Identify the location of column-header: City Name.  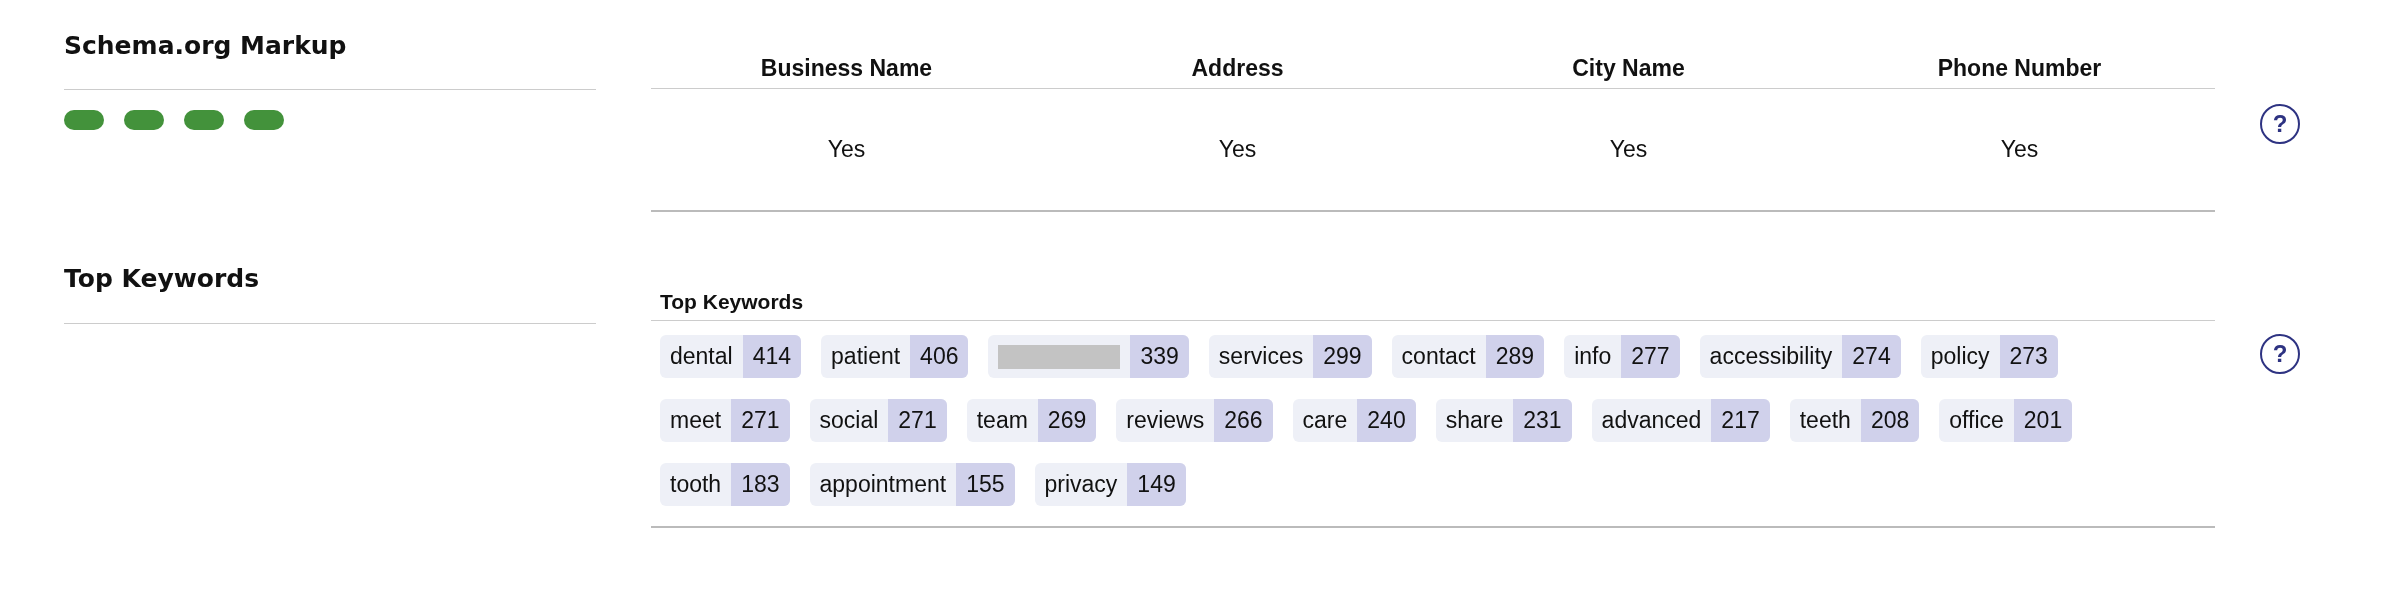
(1628, 68).